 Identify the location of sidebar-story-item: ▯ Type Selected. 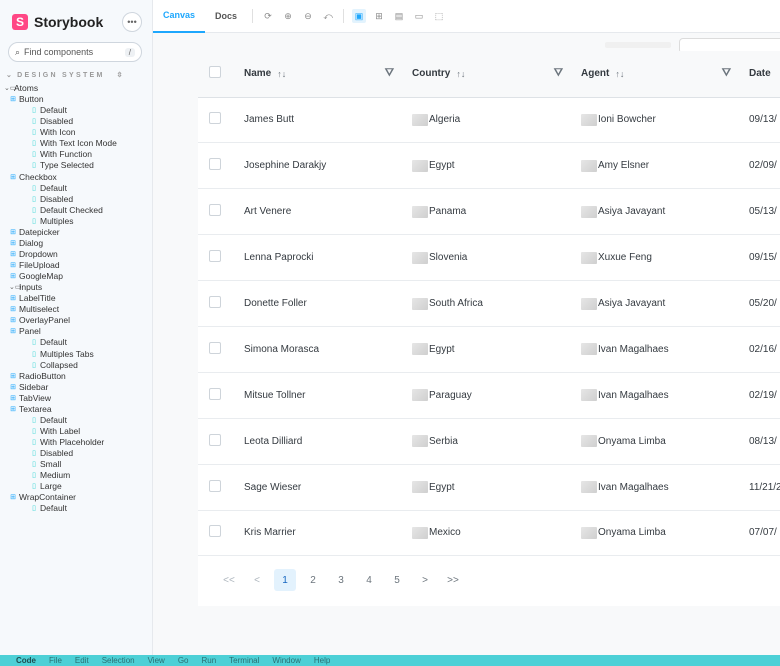
(76, 165).